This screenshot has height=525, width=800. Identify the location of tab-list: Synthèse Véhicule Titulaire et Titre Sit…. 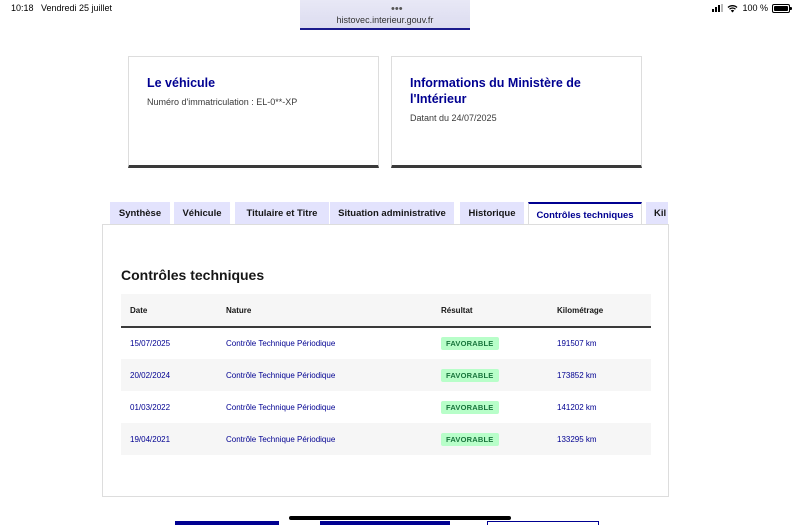
(389, 213).